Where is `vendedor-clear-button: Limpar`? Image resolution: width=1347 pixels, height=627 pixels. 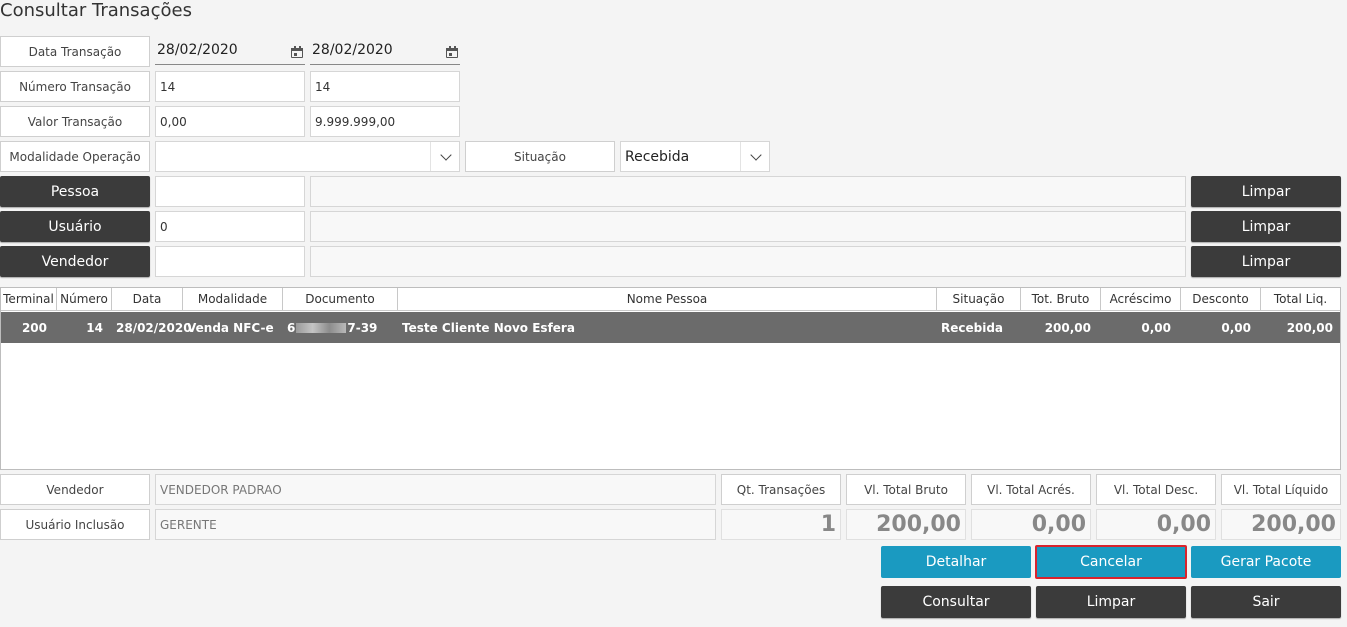 vendedor-clear-button: Limpar is located at coordinates (1266, 261).